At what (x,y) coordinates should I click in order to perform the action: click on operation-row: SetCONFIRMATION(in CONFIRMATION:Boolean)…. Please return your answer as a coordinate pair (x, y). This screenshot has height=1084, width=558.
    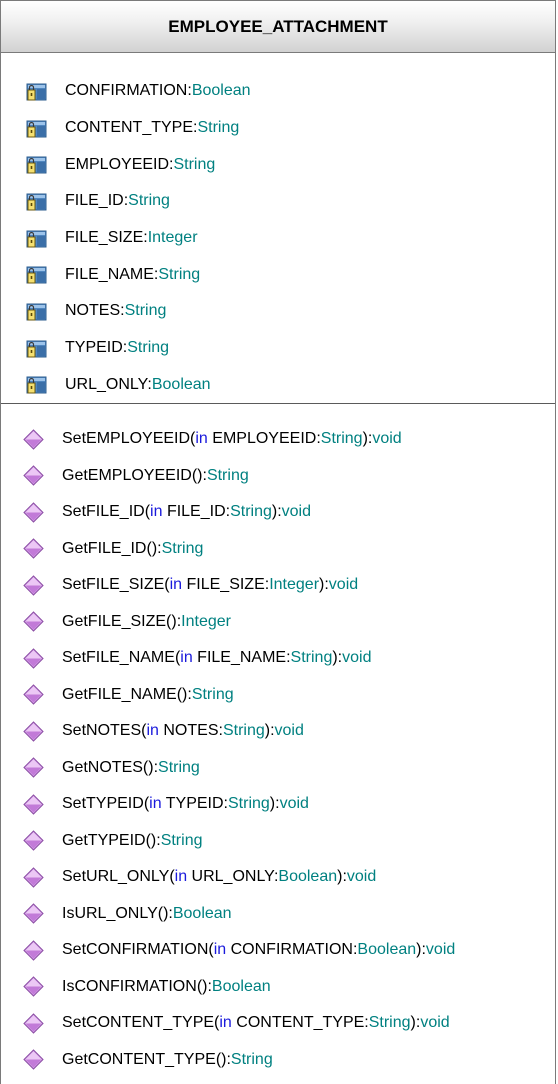
    Looking at the image, I should click on (278, 950).